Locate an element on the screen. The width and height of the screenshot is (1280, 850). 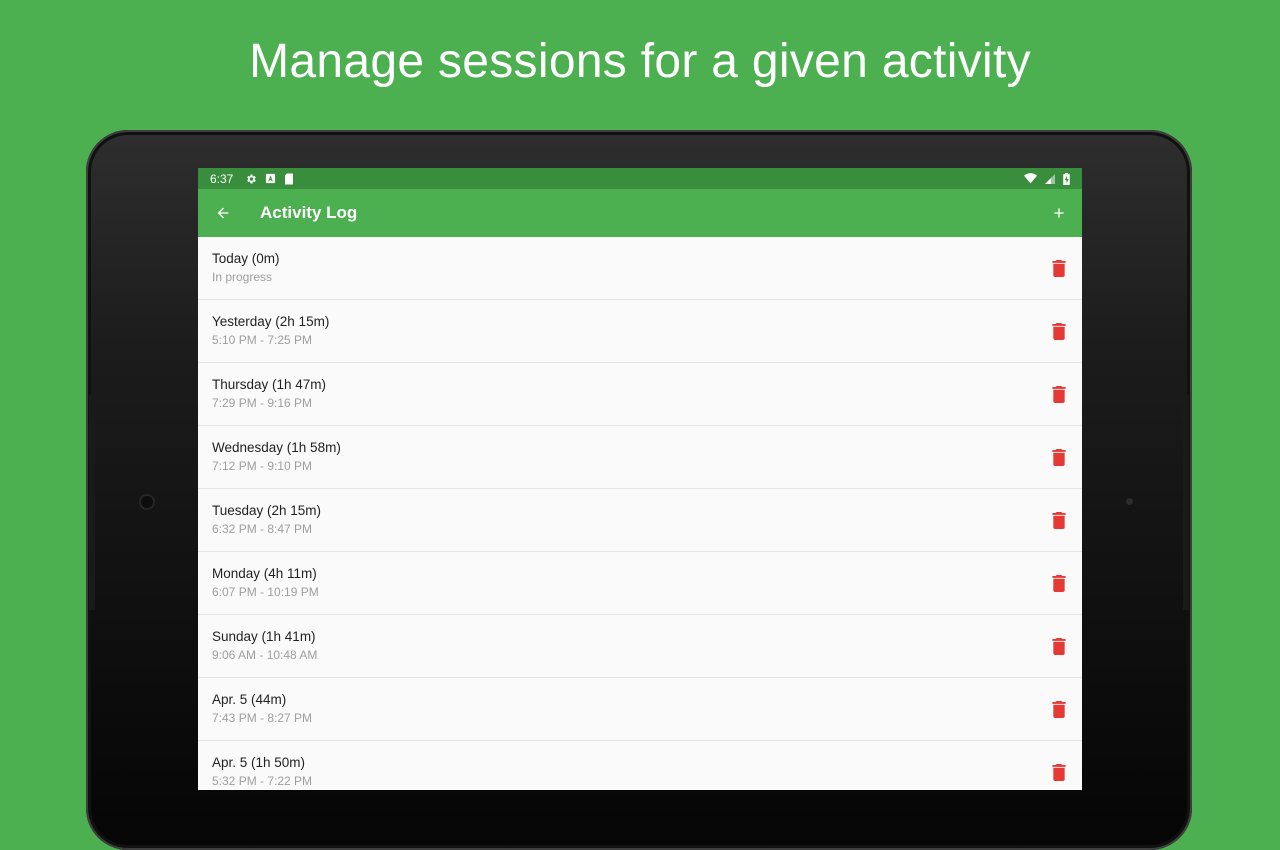
front-camera is located at coordinates (147, 502).